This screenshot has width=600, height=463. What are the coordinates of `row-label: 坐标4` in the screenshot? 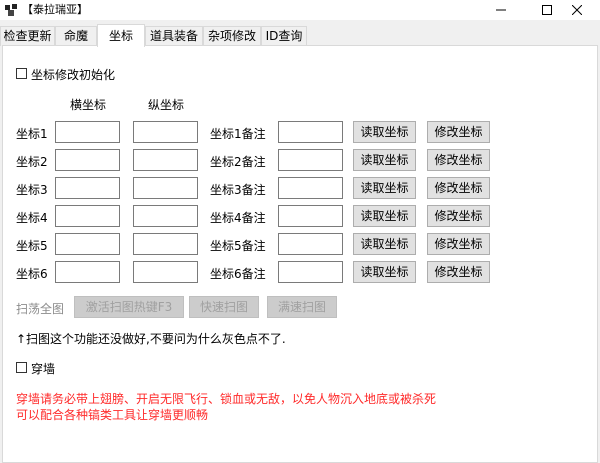 It's located at (32, 218).